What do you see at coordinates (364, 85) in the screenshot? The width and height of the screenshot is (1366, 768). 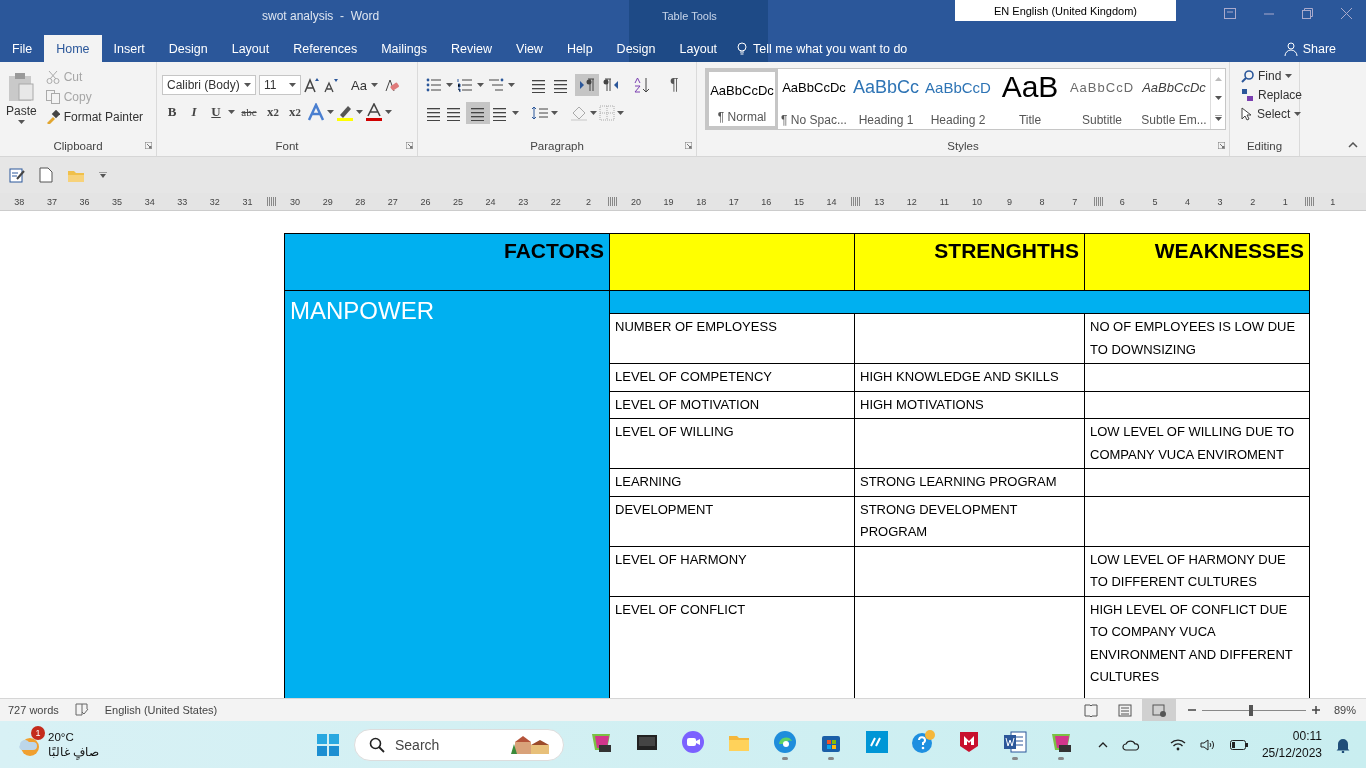 I see `change-case-button: Aa` at bounding box center [364, 85].